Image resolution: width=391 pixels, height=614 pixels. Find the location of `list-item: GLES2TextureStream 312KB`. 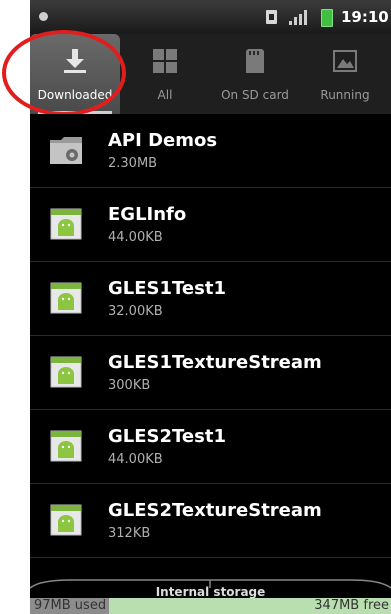

list-item: GLES2TextureStream 312KB is located at coordinates (210, 521).